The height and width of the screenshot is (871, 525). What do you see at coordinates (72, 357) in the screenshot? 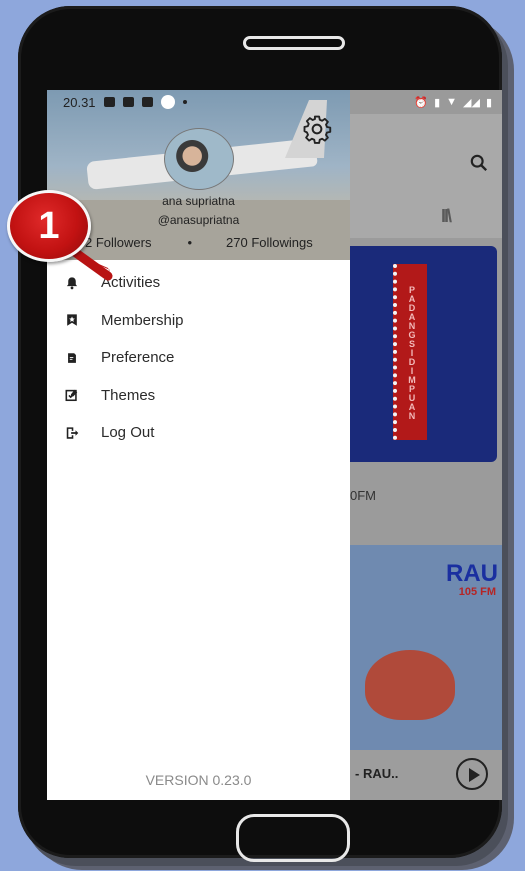
I see `document-icon` at bounding box center [72, 357].